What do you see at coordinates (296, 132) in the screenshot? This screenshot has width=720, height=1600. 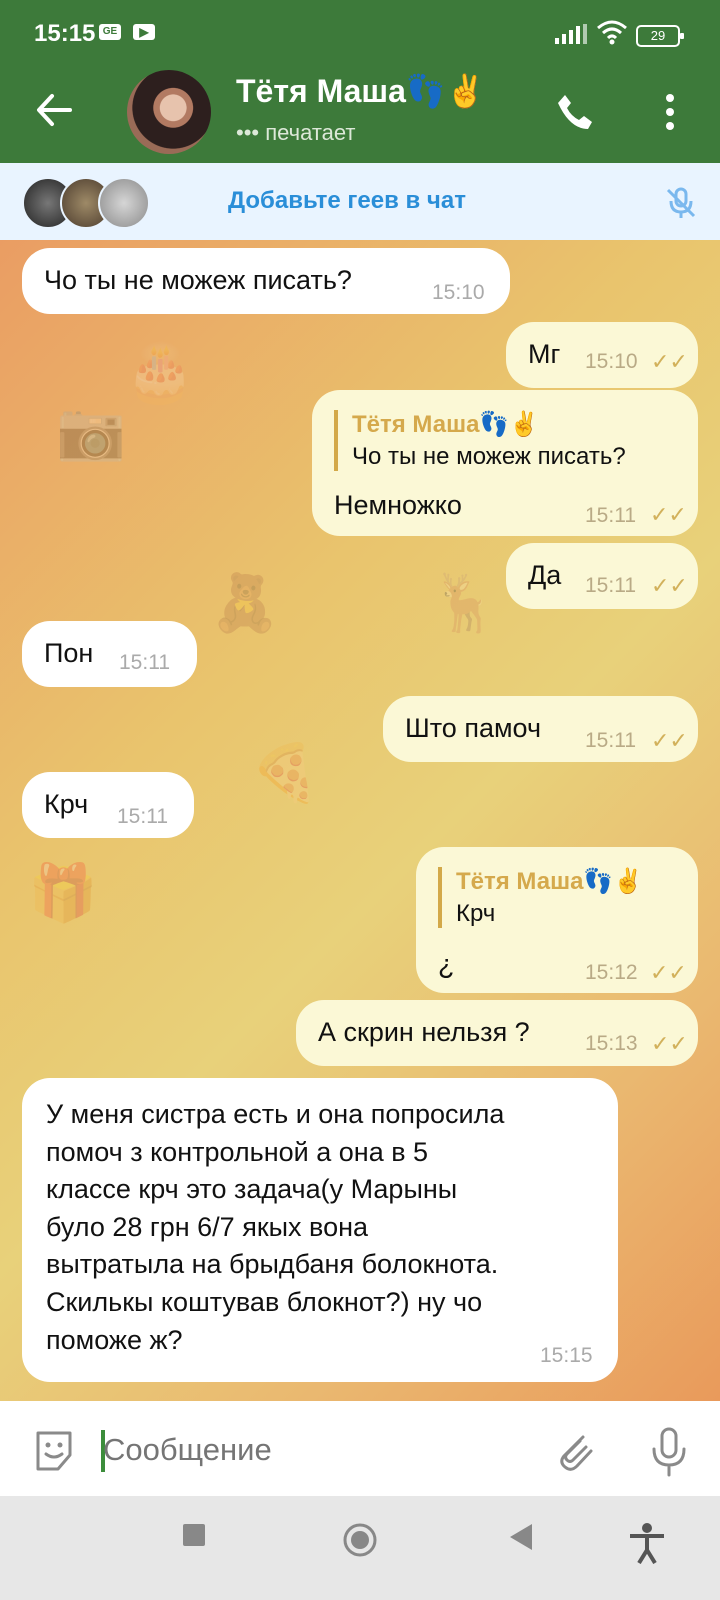 I see `typing-status: ••• печатает` at bounding box center [296, 132].